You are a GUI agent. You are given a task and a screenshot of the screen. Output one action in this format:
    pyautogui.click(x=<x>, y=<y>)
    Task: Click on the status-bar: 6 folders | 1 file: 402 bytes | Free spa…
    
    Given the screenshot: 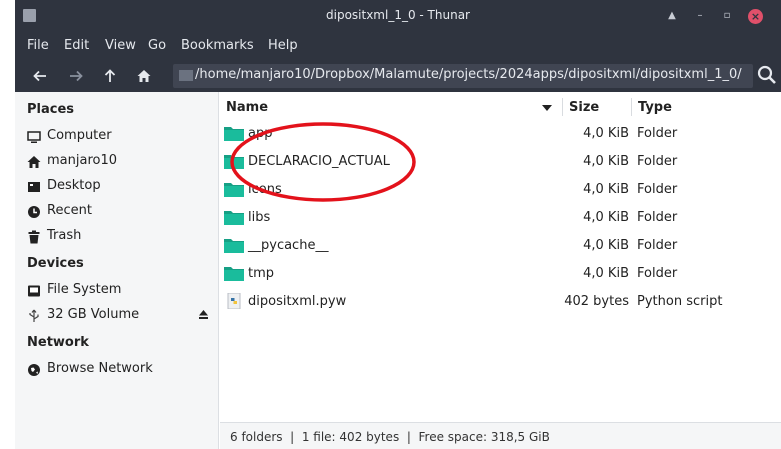 What is the action you would take?
    pyautogui.click(x=500, y=435)
    